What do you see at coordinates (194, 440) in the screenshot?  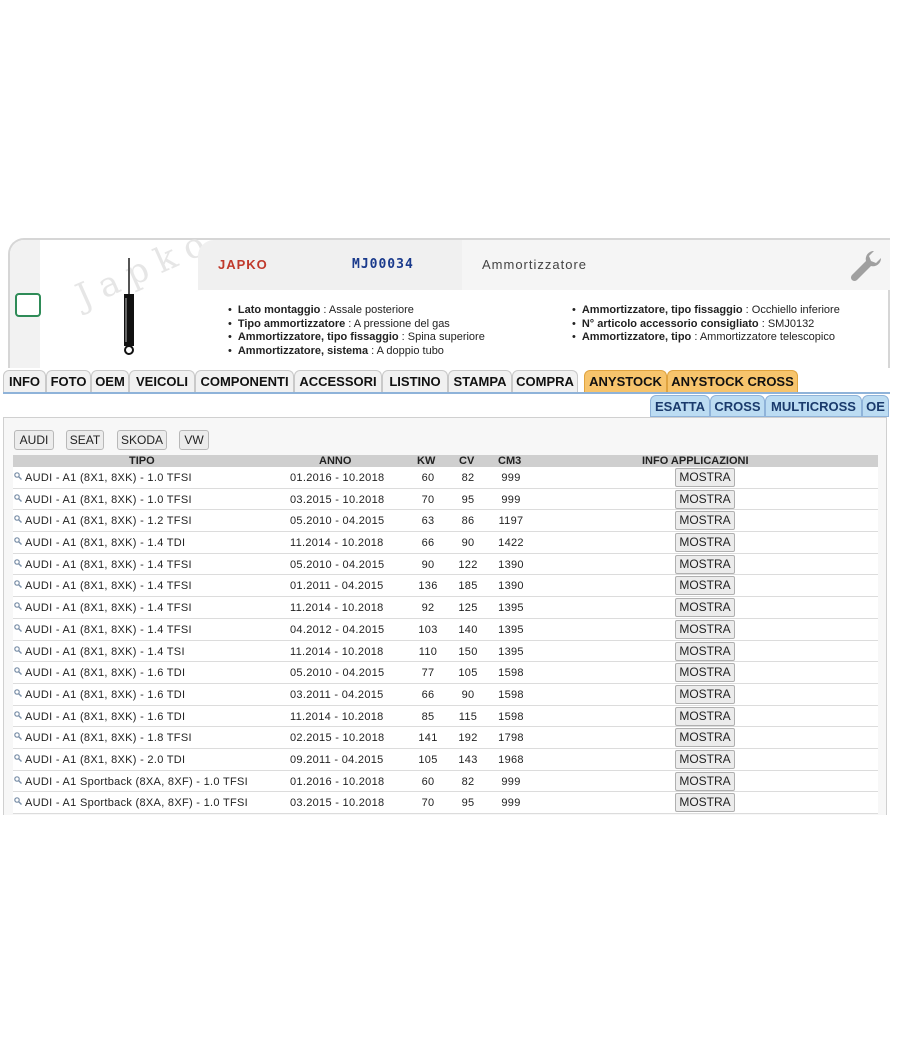 I see `filter-vw-button: VW` at bounding box center [194, 440].